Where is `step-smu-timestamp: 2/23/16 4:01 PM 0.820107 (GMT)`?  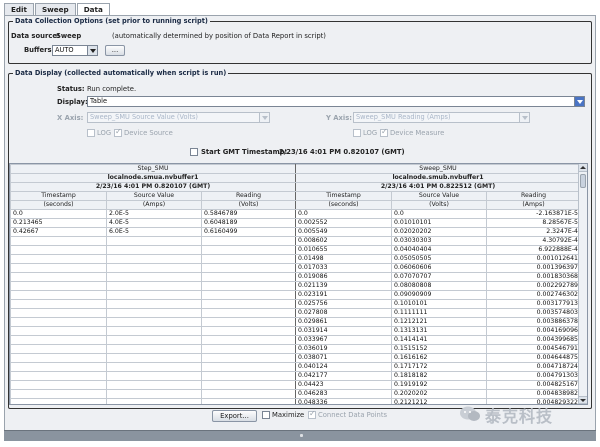
step-smu-timestamp: 2/23/16 4:01 PM 0.820107 (GMT) is located at coordinates (153, 187).